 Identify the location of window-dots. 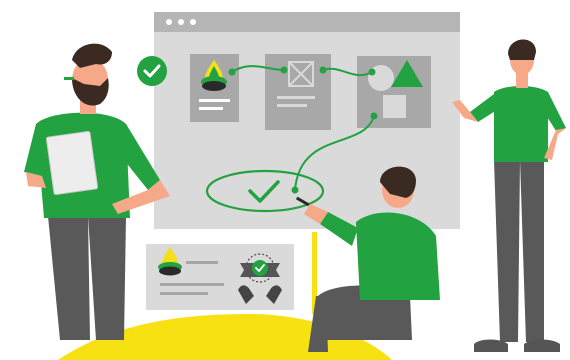
(181, 22).